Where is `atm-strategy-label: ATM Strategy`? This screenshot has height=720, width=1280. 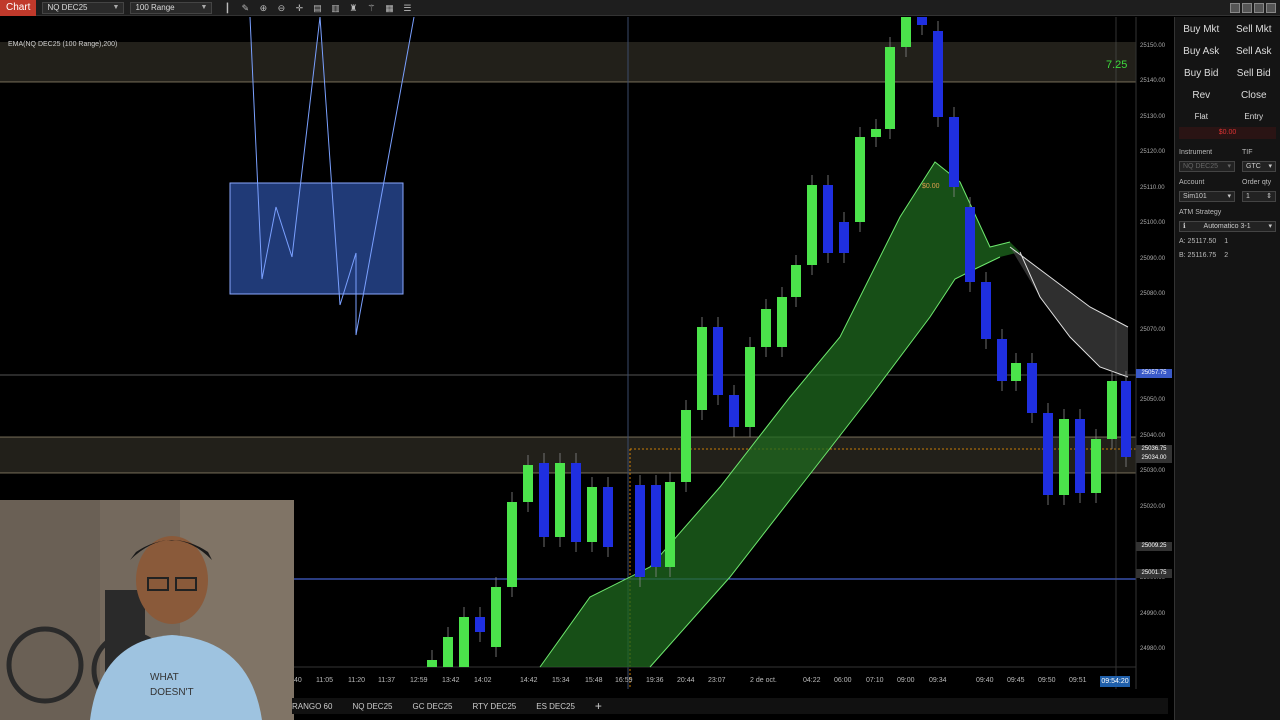 atm-strategy-label: ATM Strategy is located at coordinates (1200, 212).